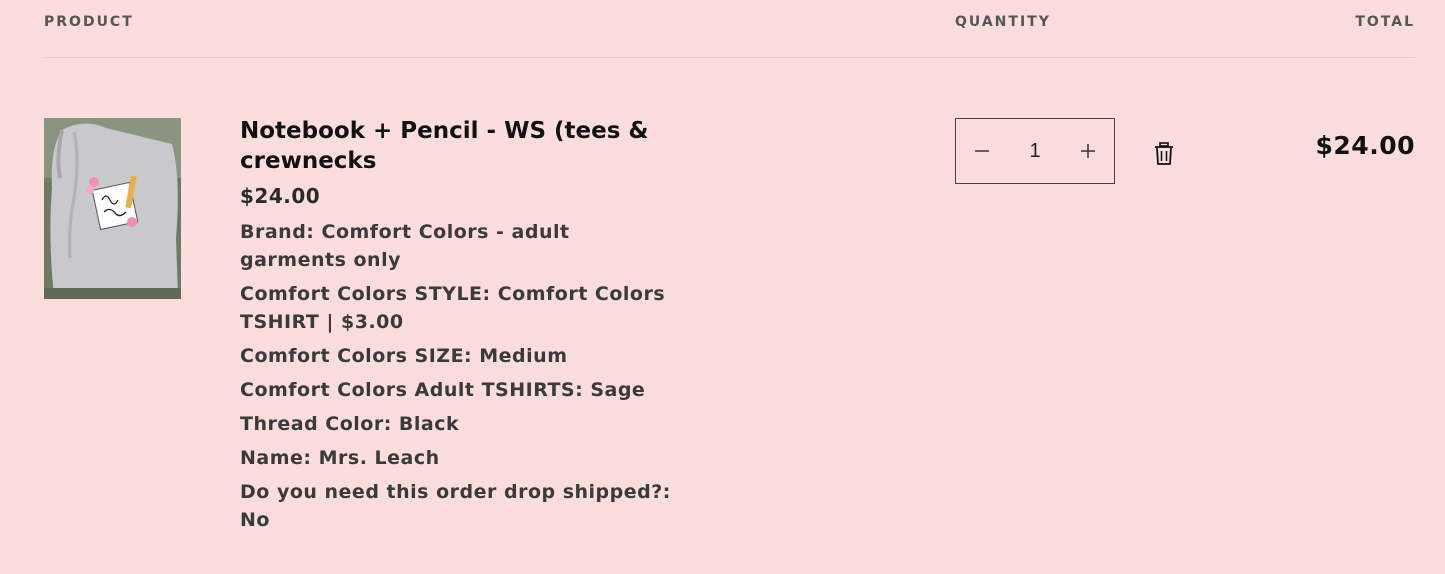  I want to click on total-column-header: TOTAL, so click(1385, 22).